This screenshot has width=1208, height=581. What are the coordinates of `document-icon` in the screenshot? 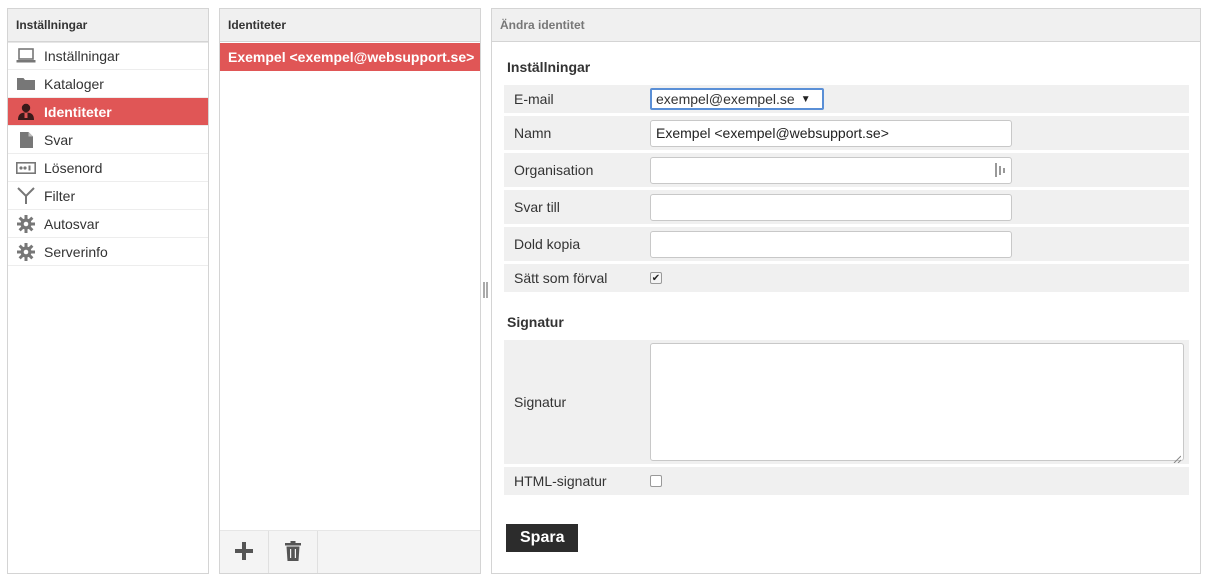 It's located at (26, 140).